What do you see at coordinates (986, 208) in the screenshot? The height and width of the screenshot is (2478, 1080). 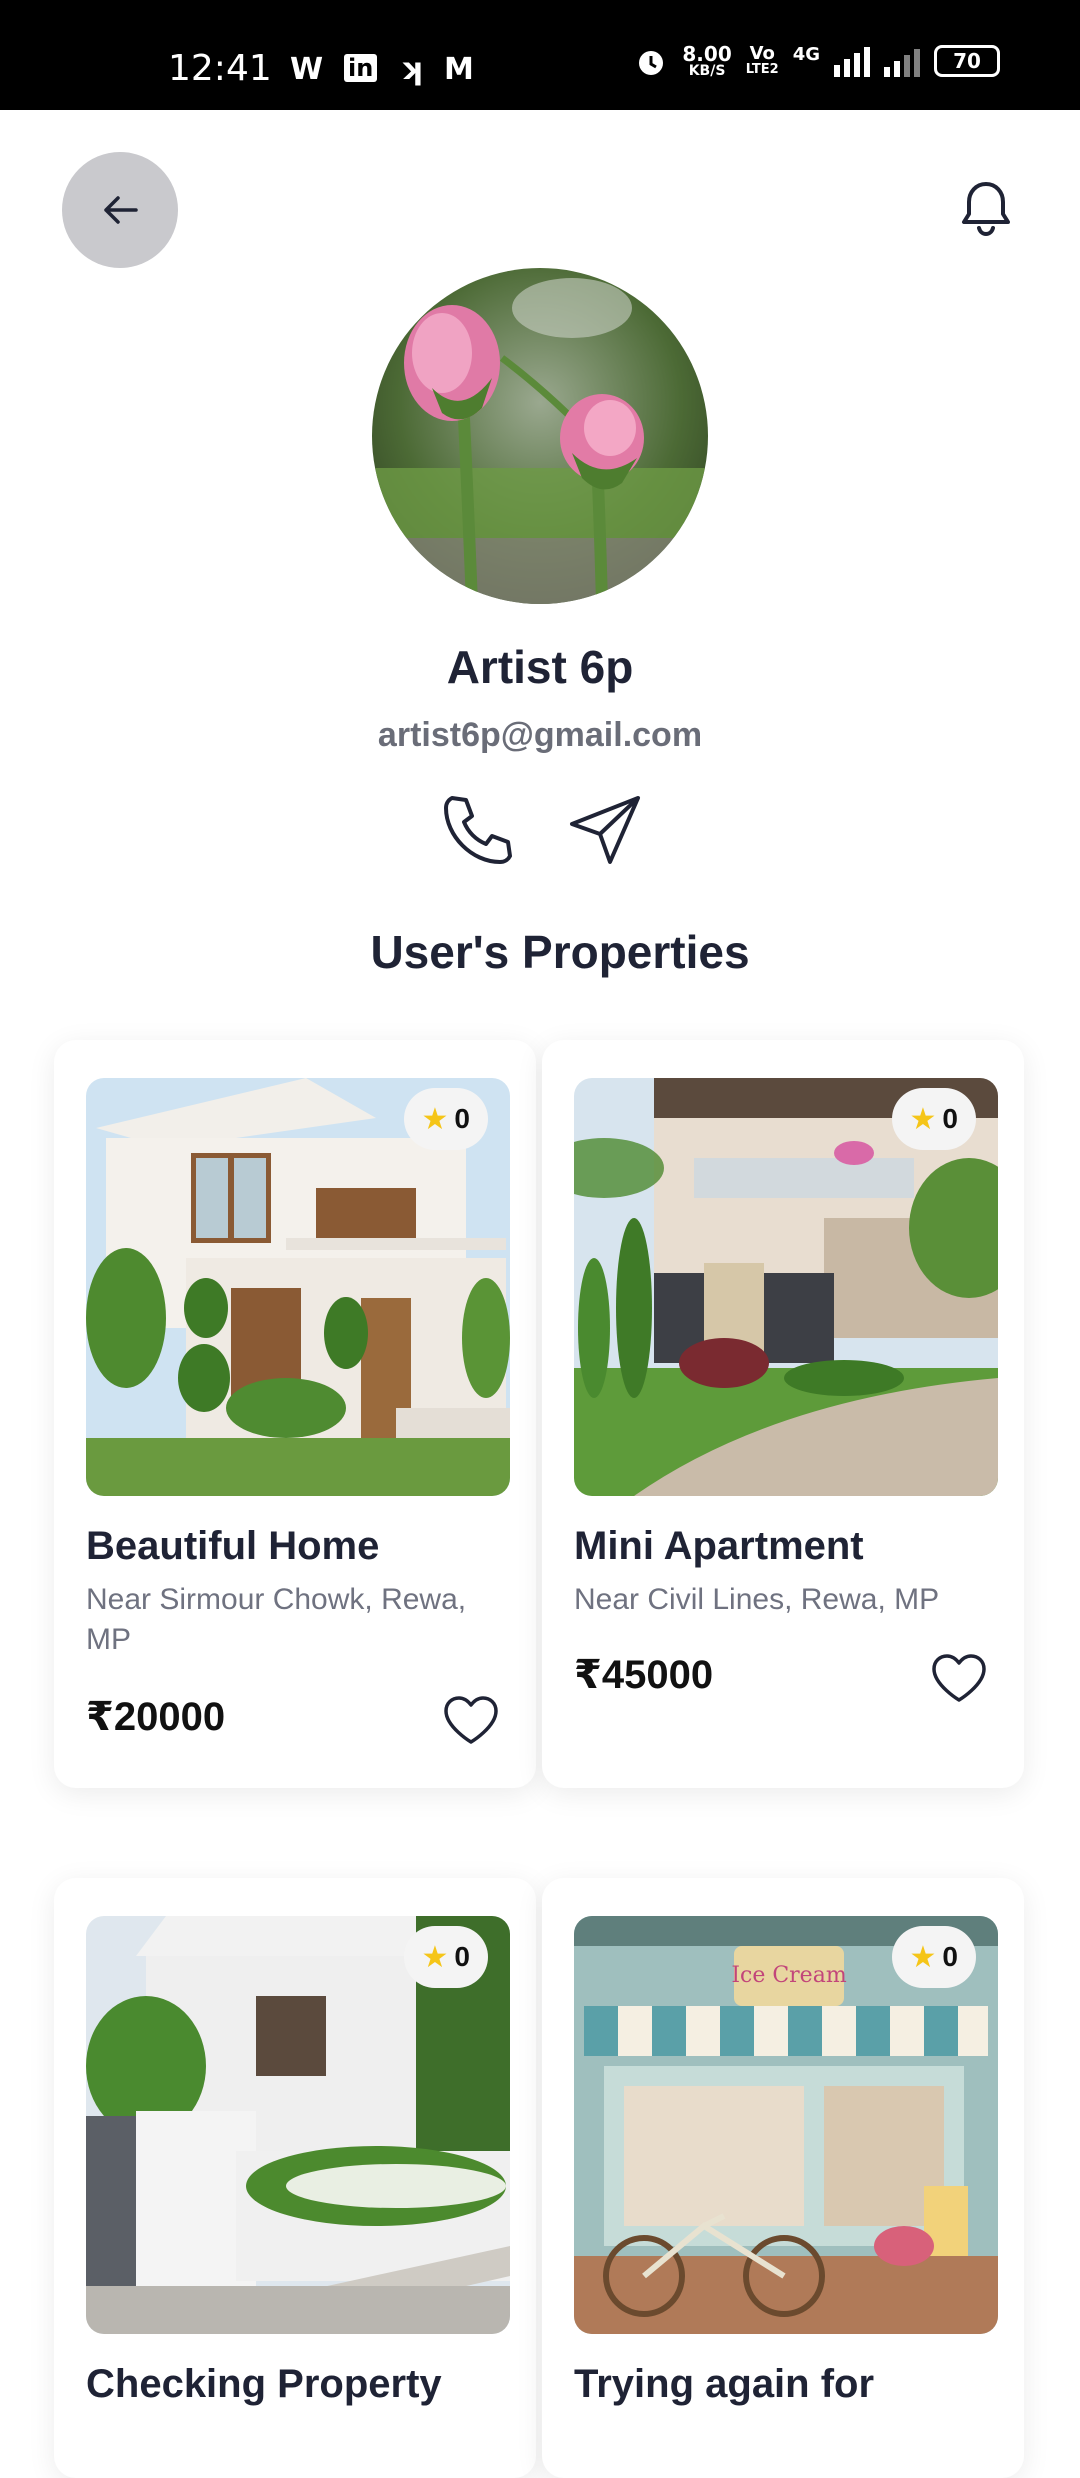 I see `bell-icon` at bounding box center [986, 208].